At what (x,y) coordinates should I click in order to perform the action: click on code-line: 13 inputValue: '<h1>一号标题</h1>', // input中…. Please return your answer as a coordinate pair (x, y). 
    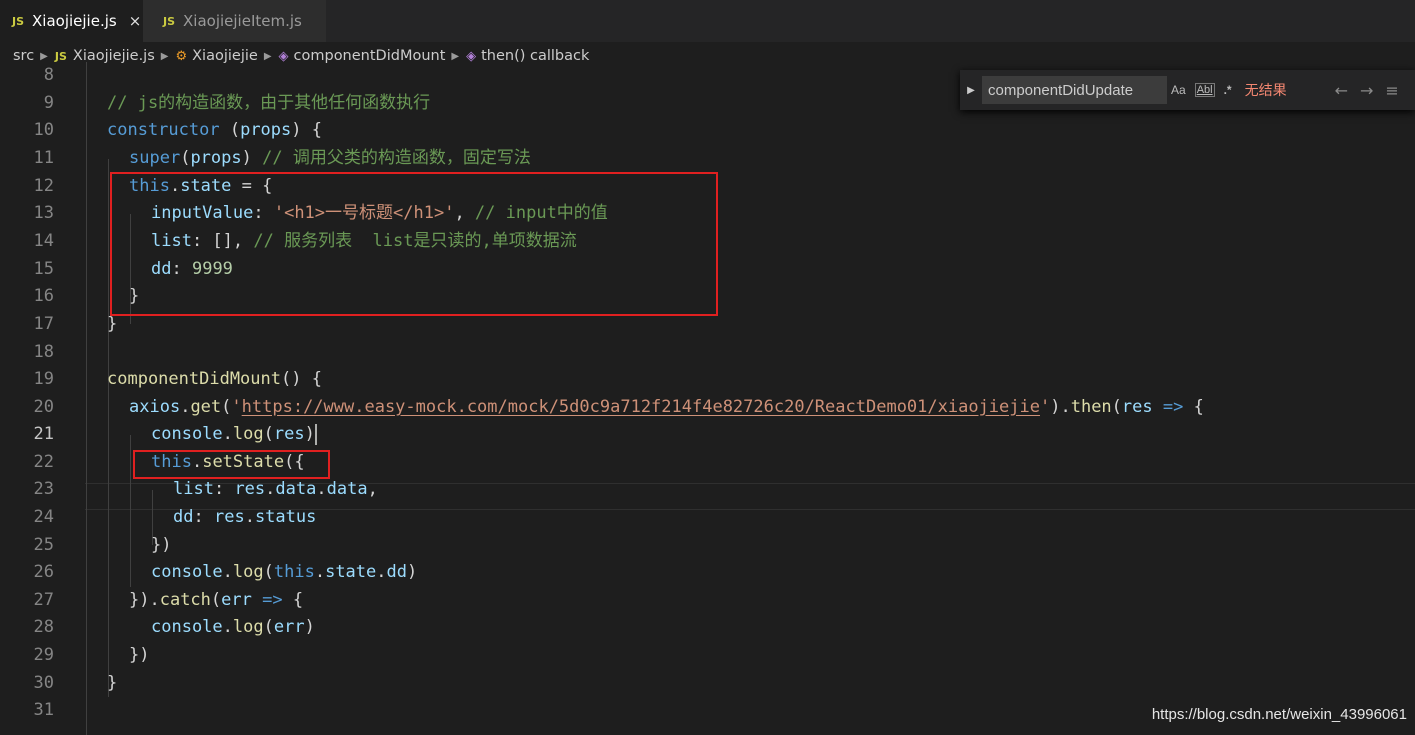
    Looking at the image, I should click on (707, 214).